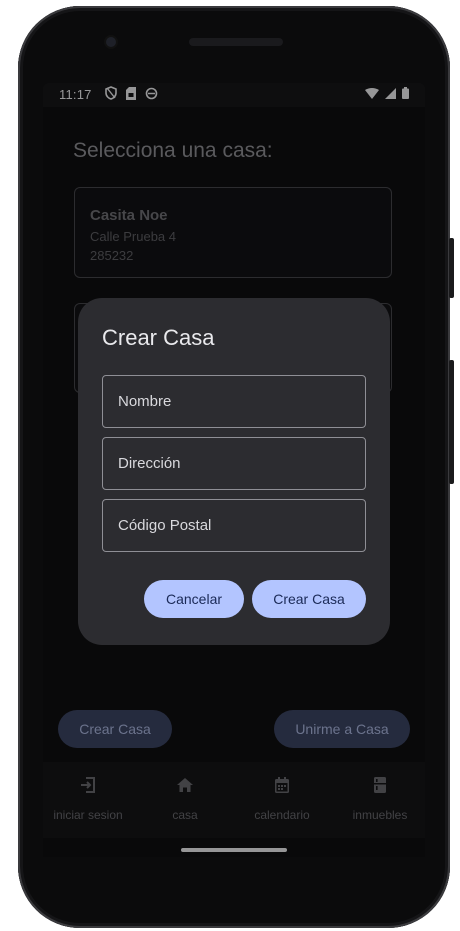  Describe the element at coordinates (234, 525) in the screenshot. I see `postal-code-field: Código Postal` at that location.